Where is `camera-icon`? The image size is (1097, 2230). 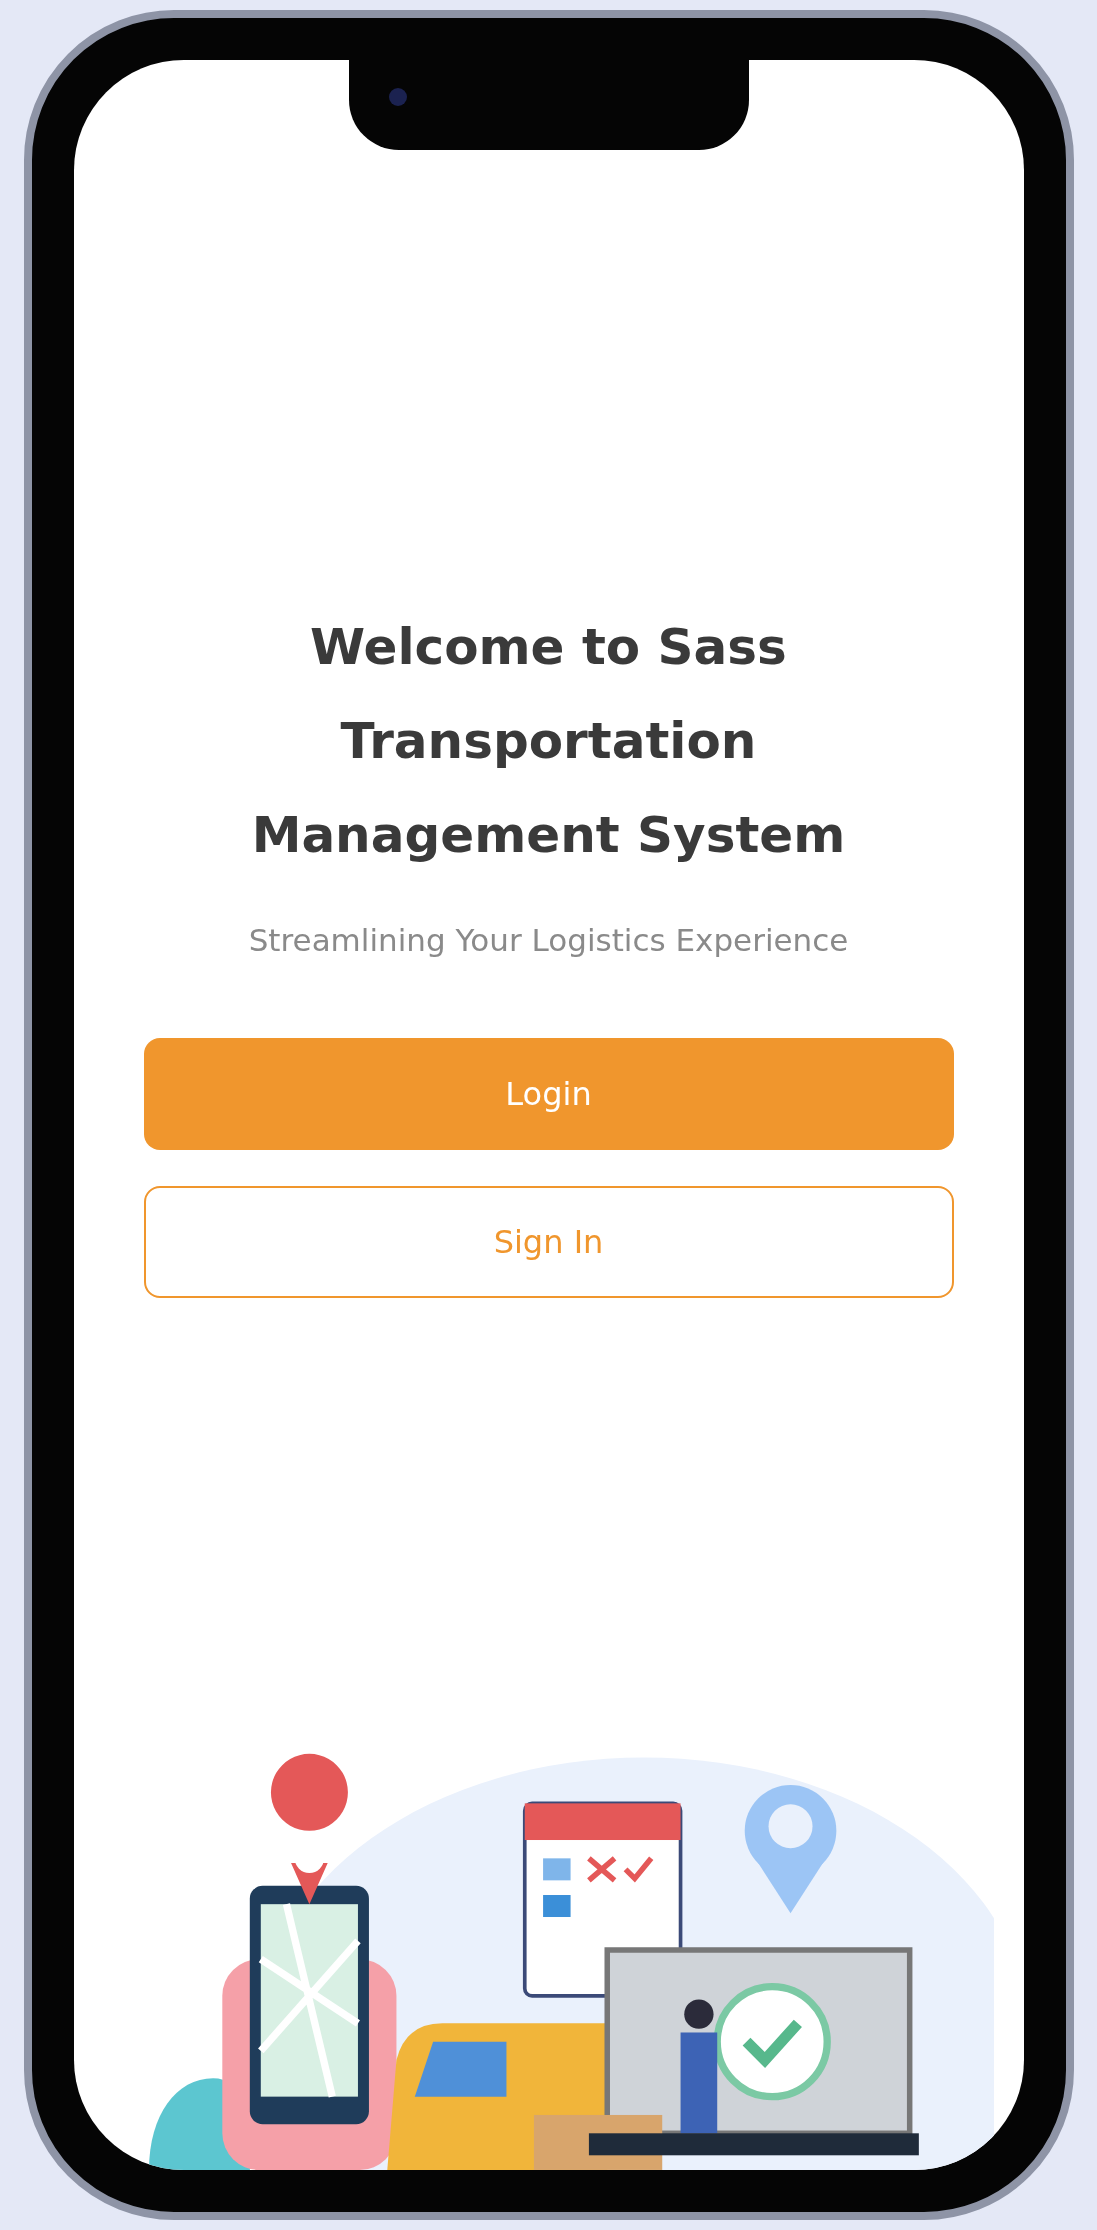
camera-icon is located at coordinates (397, 97).